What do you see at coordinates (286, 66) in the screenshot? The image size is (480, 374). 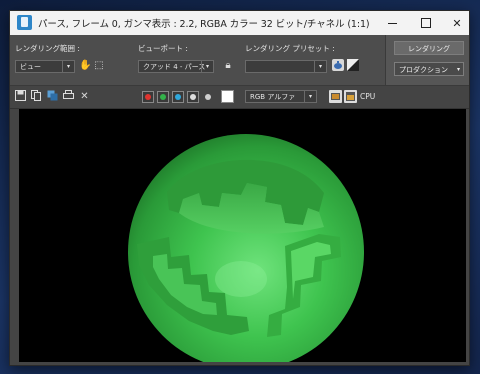 I see `render-preset-dropdown: ▾` at bounding box center [286, 66].